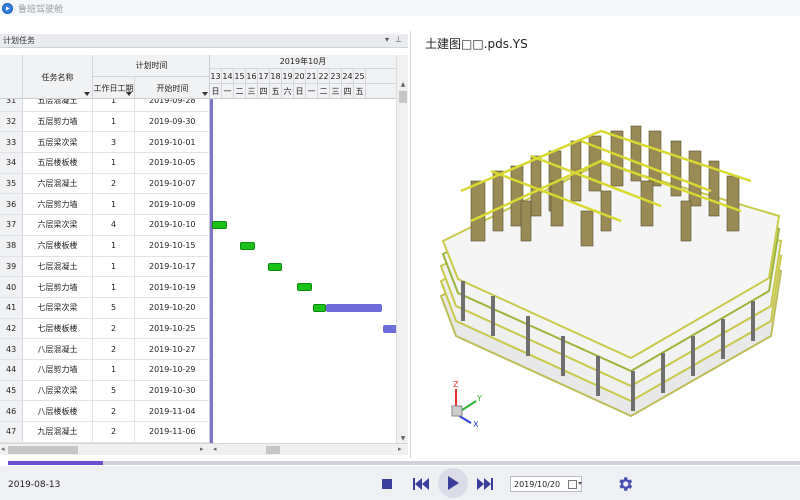 The width and height of the screenshot is (800, 500). Describe the element at coordinates (104, 411) in the screenshot. I see `table-row: 46 八层楼板楼 2 2019-11-04` at that location.